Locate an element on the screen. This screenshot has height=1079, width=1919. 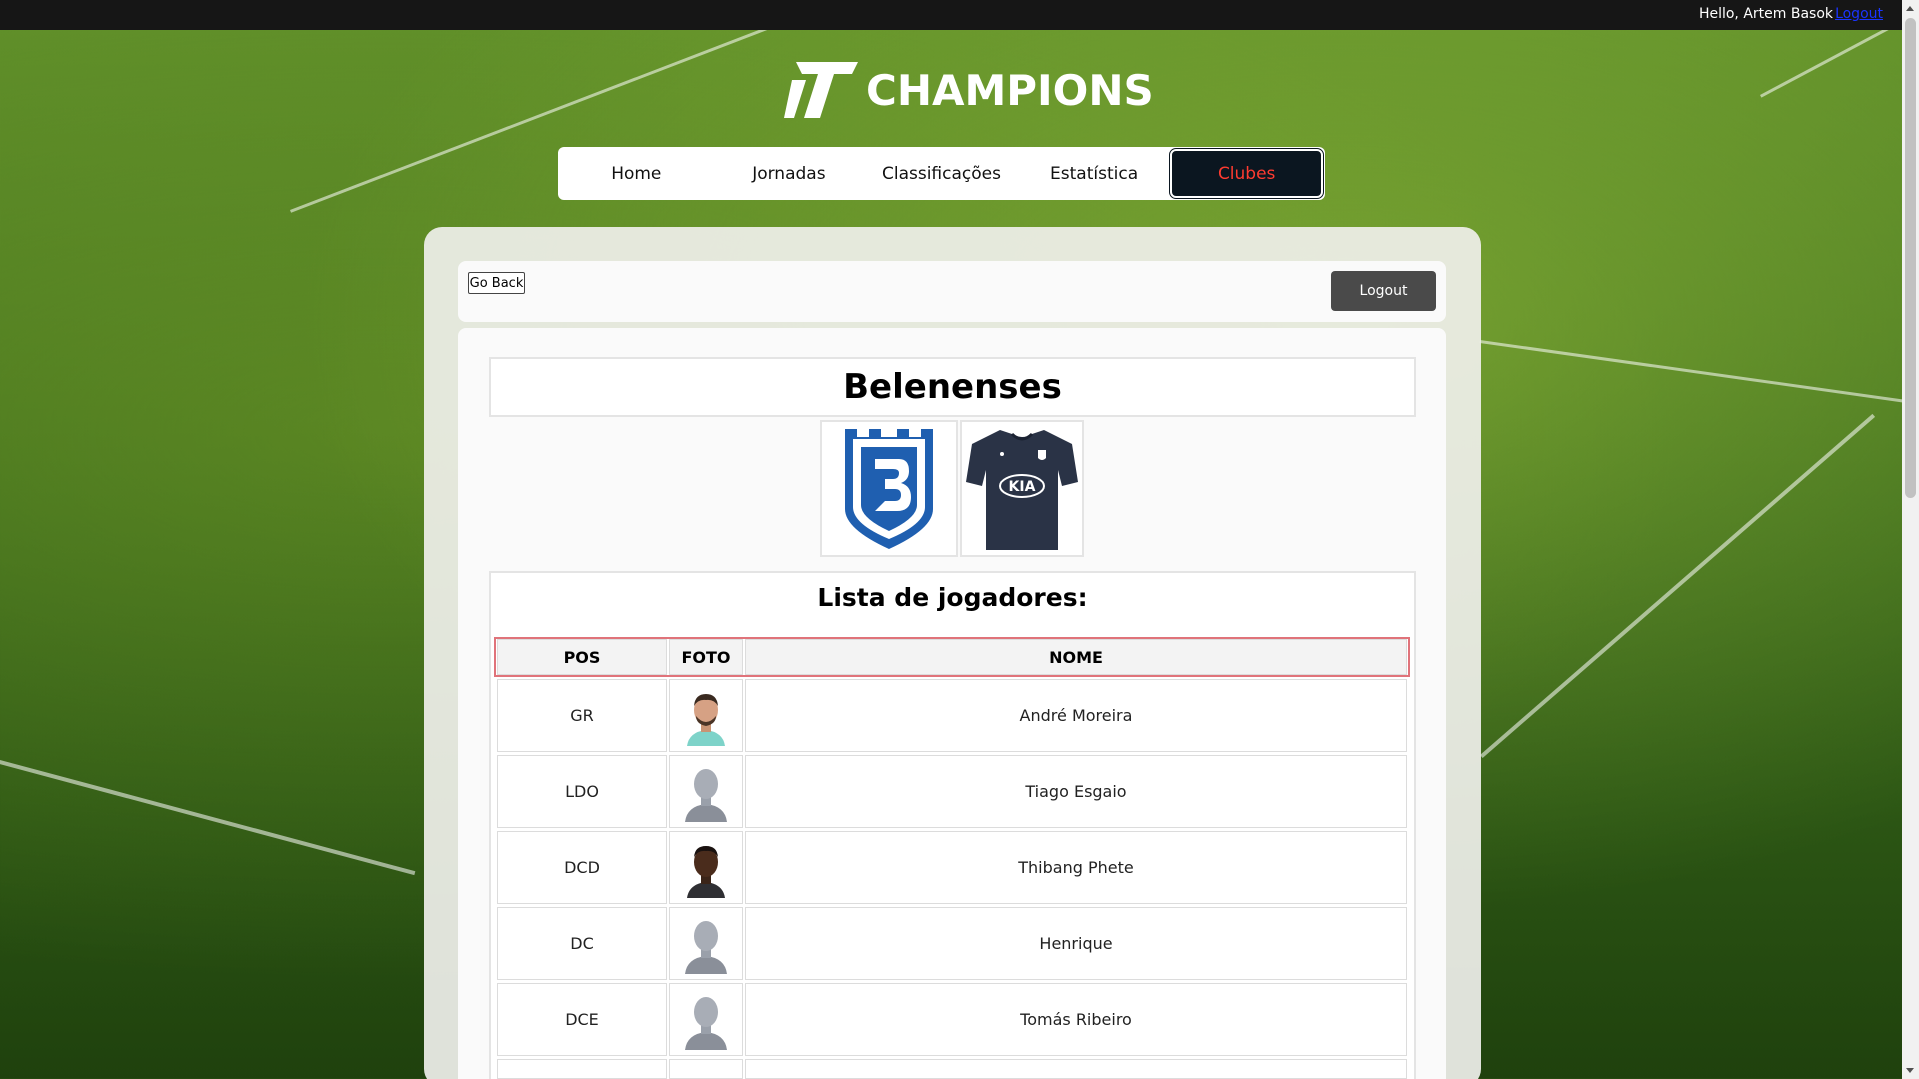
top-bar: Hello, Artem Basok Logout is located at coordinates (959, 15).